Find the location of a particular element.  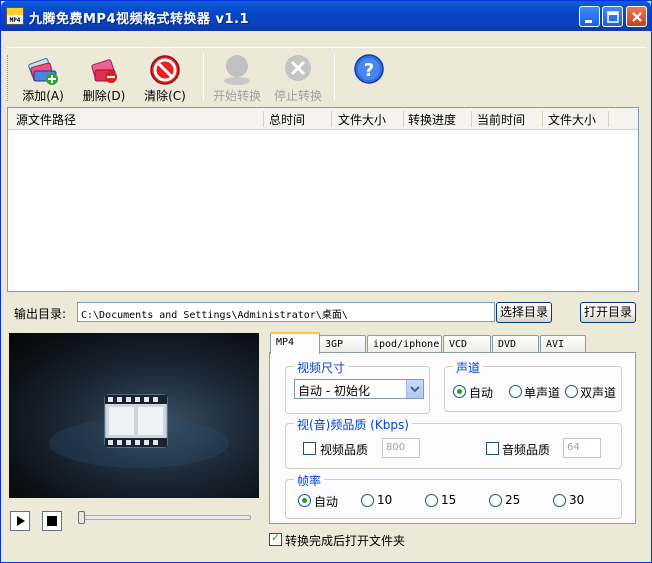

delete-file-icon is located at coordinates (104, 71).